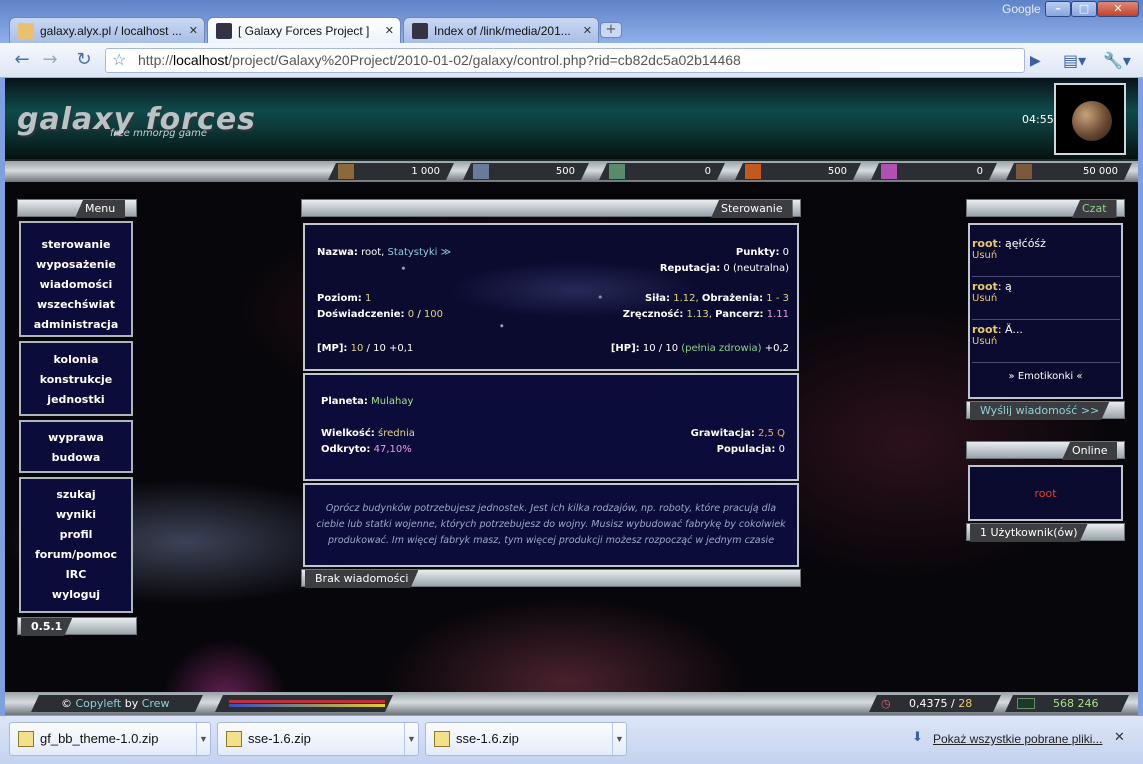 This screenshot has height=764, width=1143. What do you see at coordinates (368, 298) in the screenshot?
I see `level-value: 1` at bounding box center [368, 298].